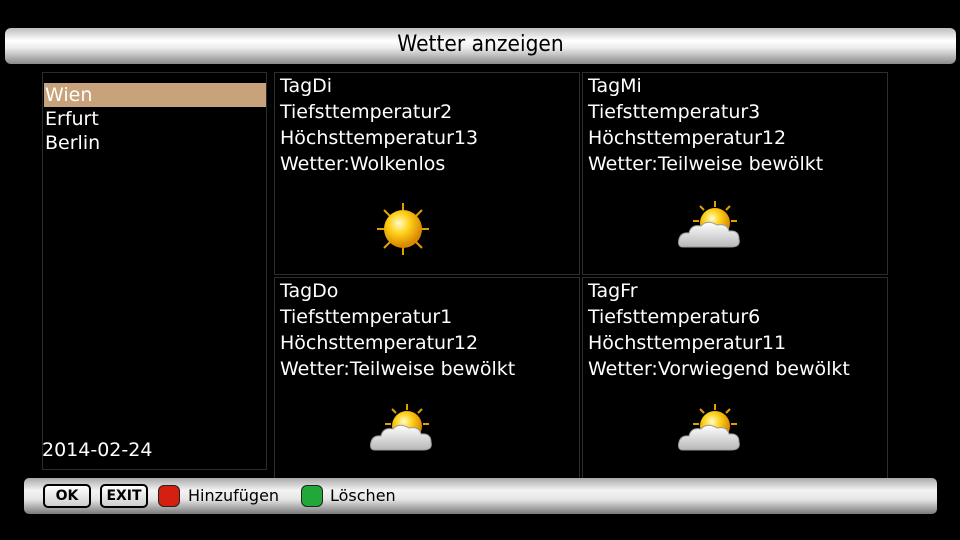 This screenshot has width=960, height=540. Describe the element at coordinates (309, 291) in the screenshot. I see `forecast-day: TagDo` at that location.